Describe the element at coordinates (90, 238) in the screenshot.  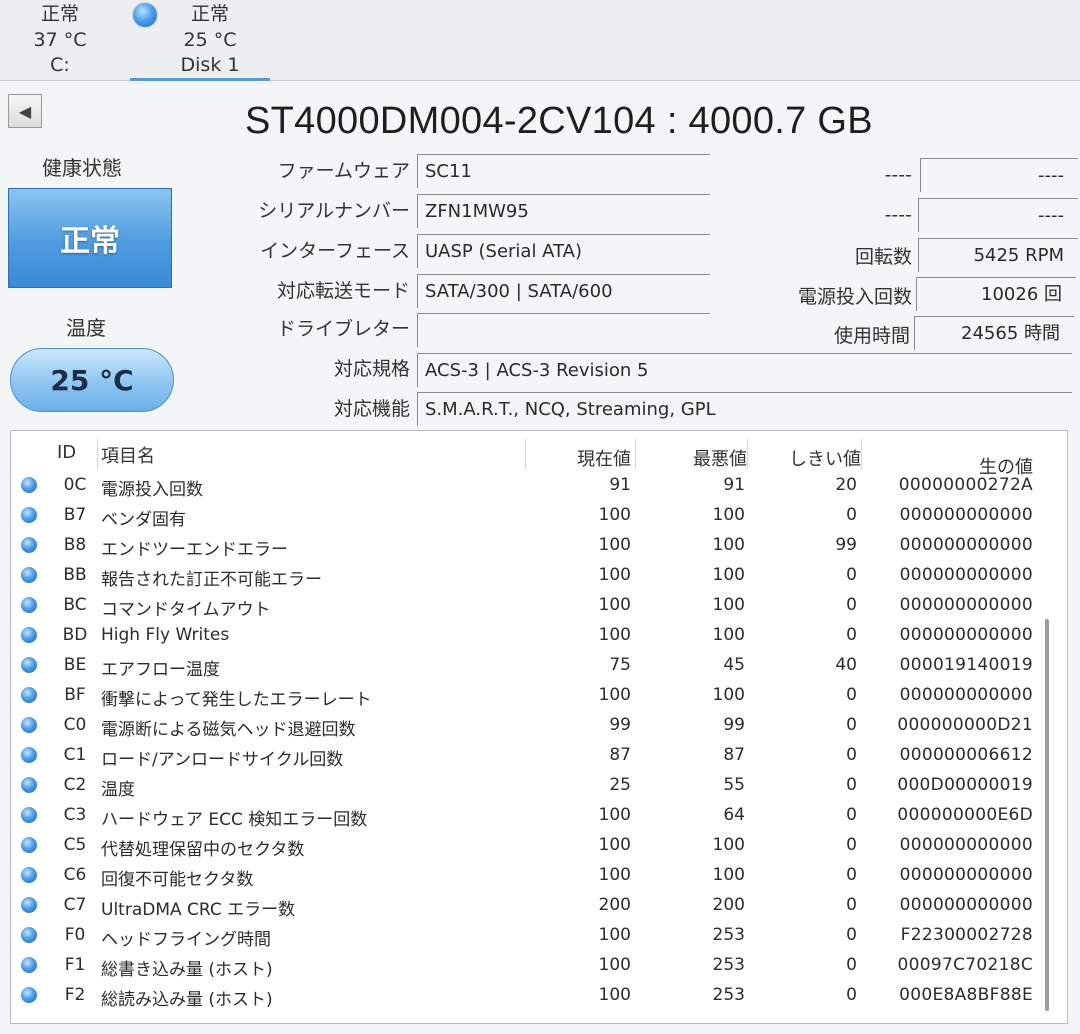
I see `health-status-button: 正常` at that location.